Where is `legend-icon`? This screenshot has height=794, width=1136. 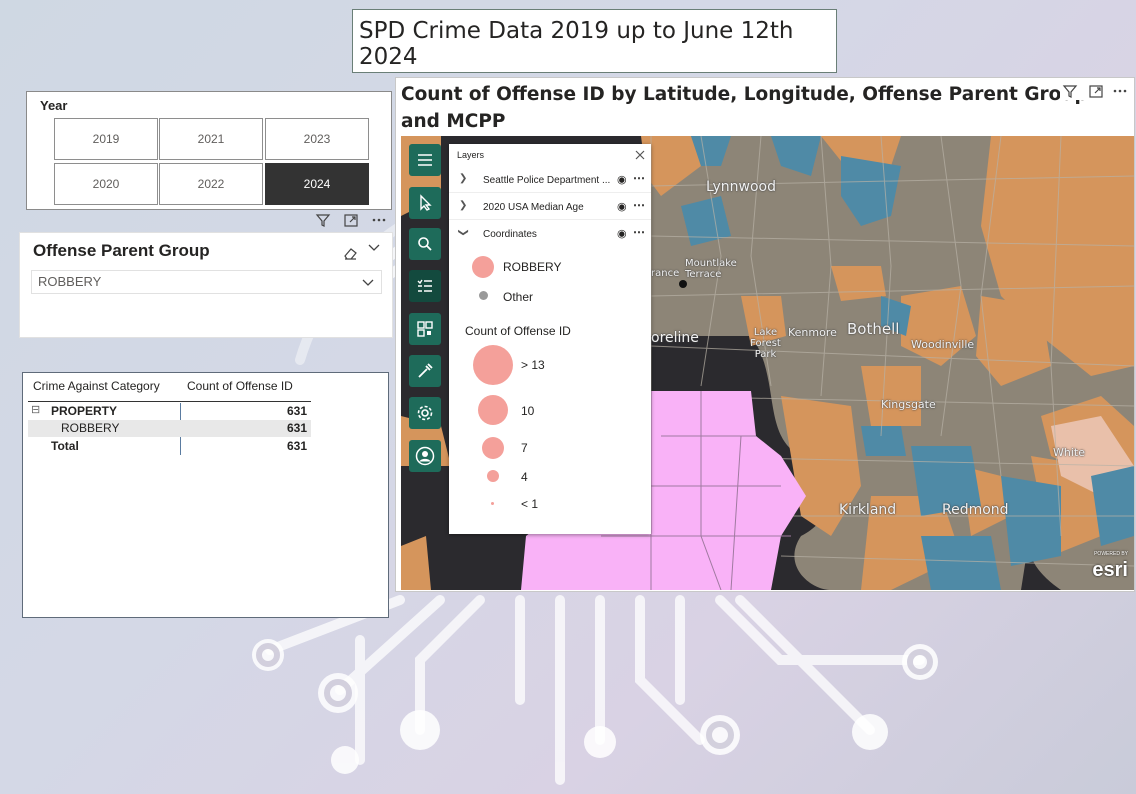
legend-icon is located at coordinates (424, 285).